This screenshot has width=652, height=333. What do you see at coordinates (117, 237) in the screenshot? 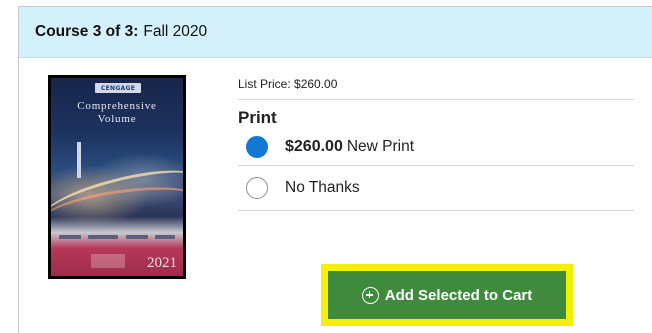
I see `cover-logos` at bounding box center [117, 237].